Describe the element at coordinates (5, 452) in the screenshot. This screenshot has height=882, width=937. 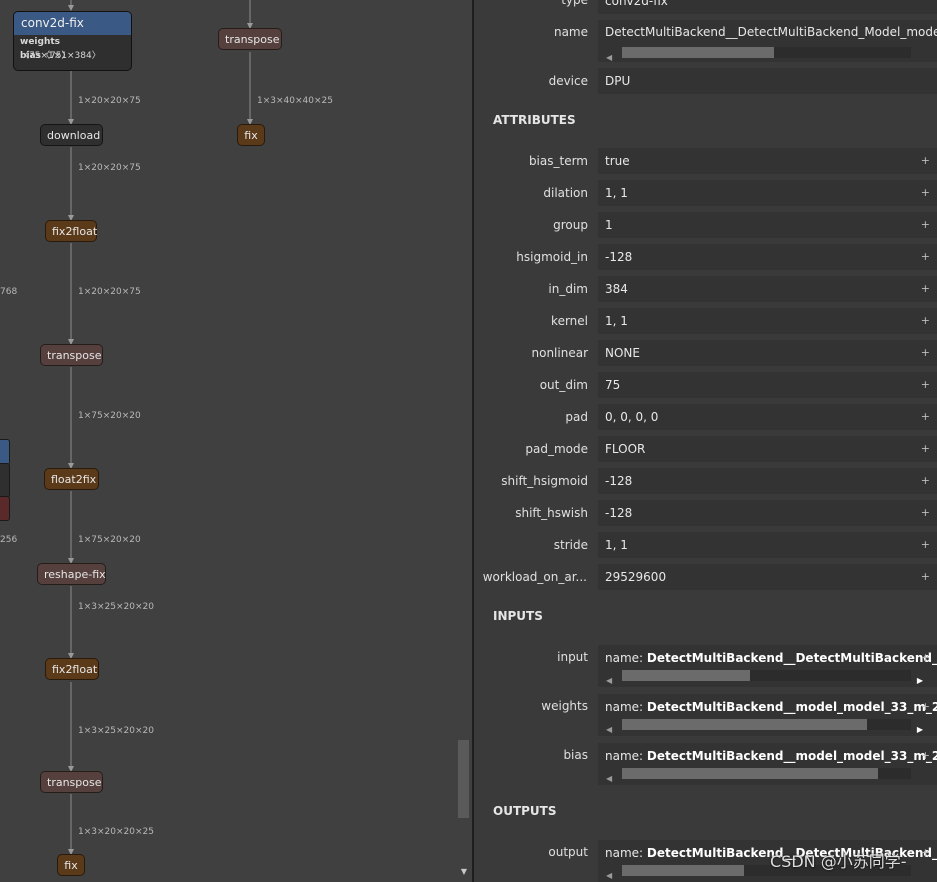
I see `partial-node-header` at that location.